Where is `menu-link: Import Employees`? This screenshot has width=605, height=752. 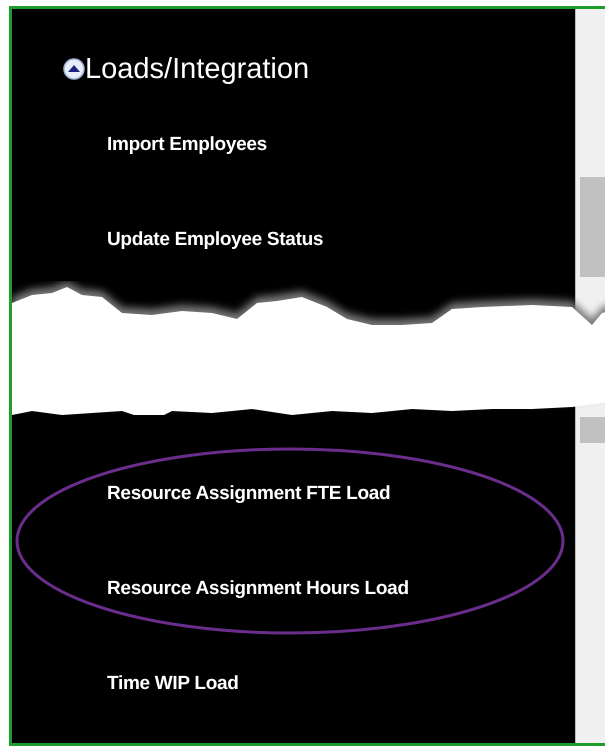 menu-link: Import Employees is located at coordinates (187, 145).